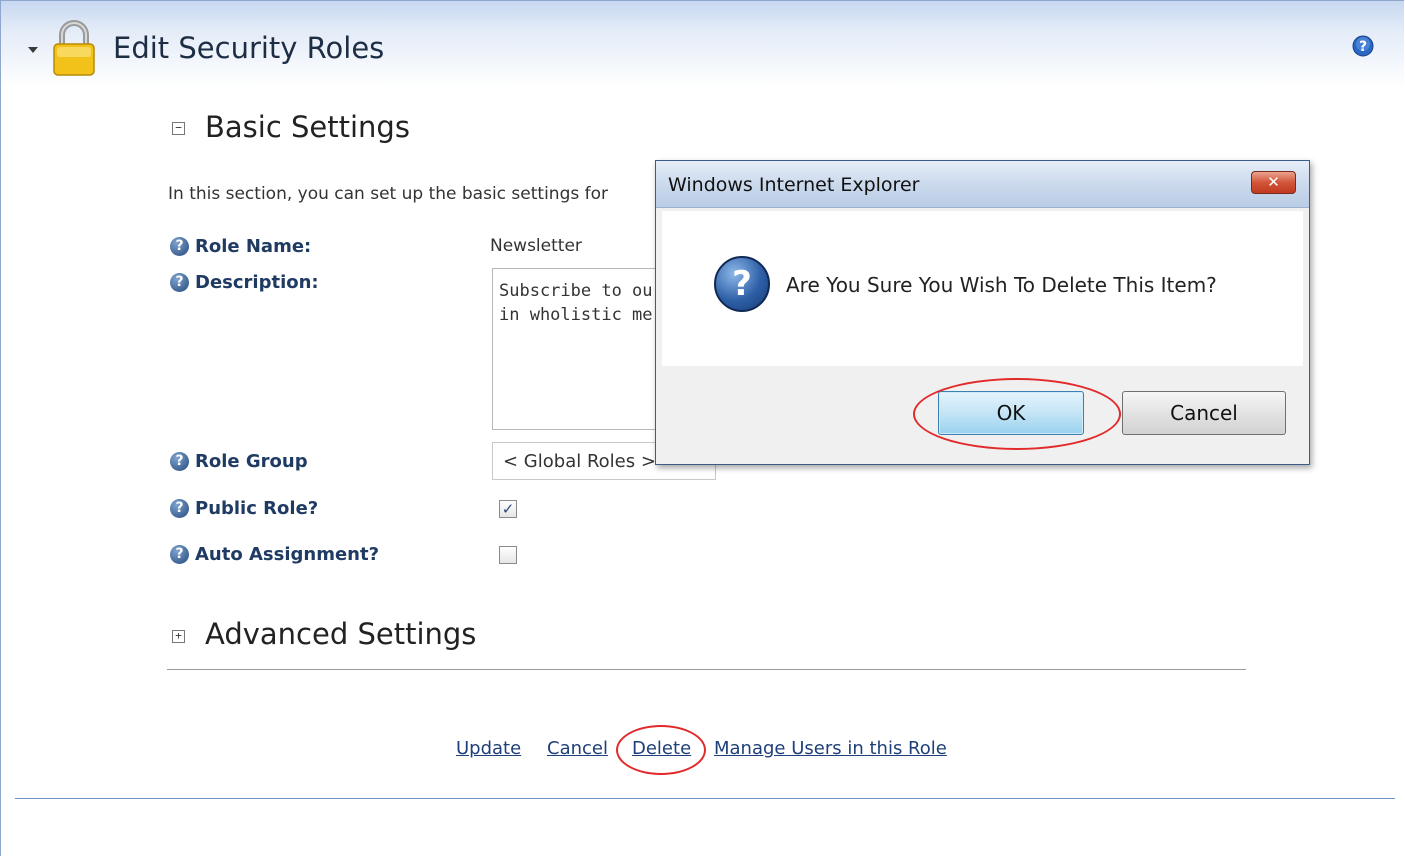  What do you see at coordinates (178, 636) in the screenshot?
I see `advanced-settings-toggle: +` at bounding box center [178, 636].